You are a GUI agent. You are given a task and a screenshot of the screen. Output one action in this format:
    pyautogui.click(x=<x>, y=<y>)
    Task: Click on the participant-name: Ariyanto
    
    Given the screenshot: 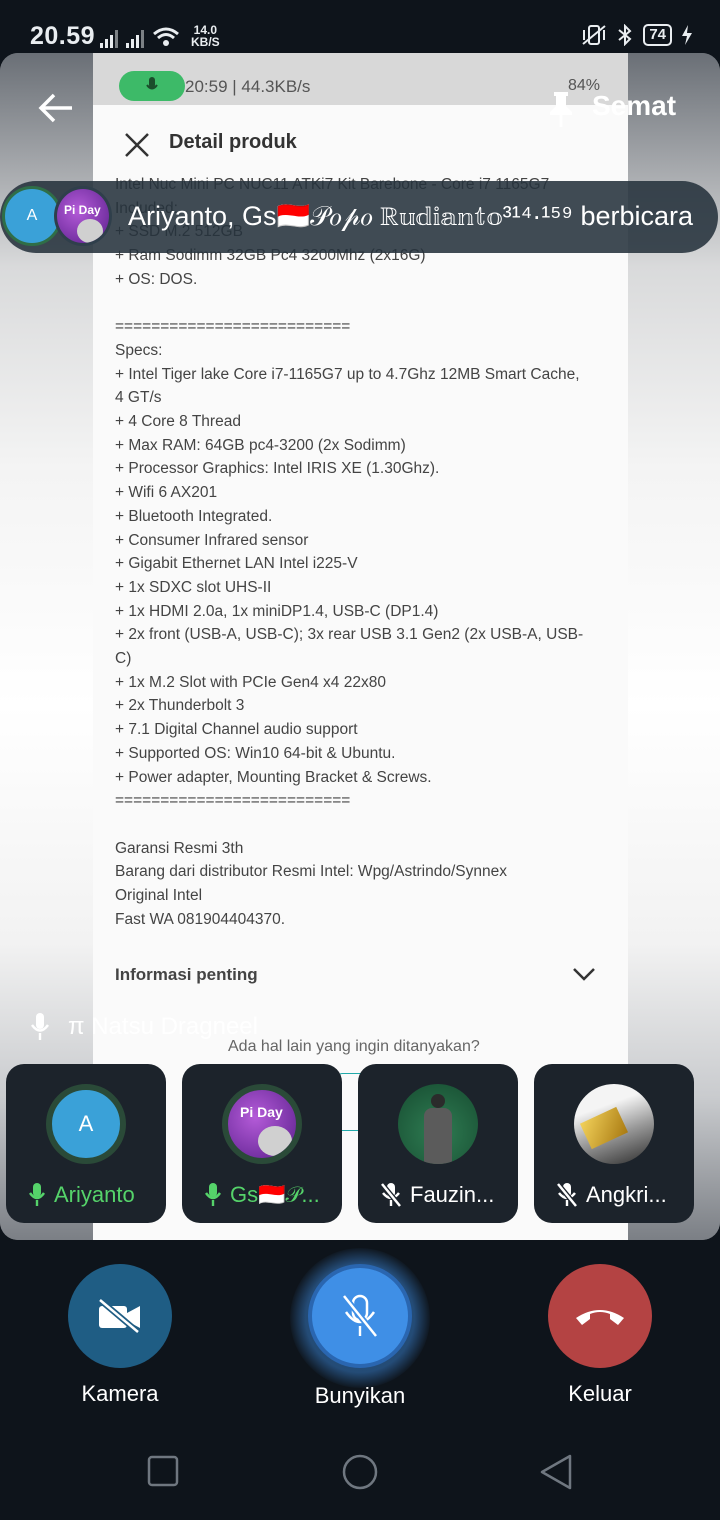 What is the action you would take?
    pyautogui.click(x=93, y=1195)
    